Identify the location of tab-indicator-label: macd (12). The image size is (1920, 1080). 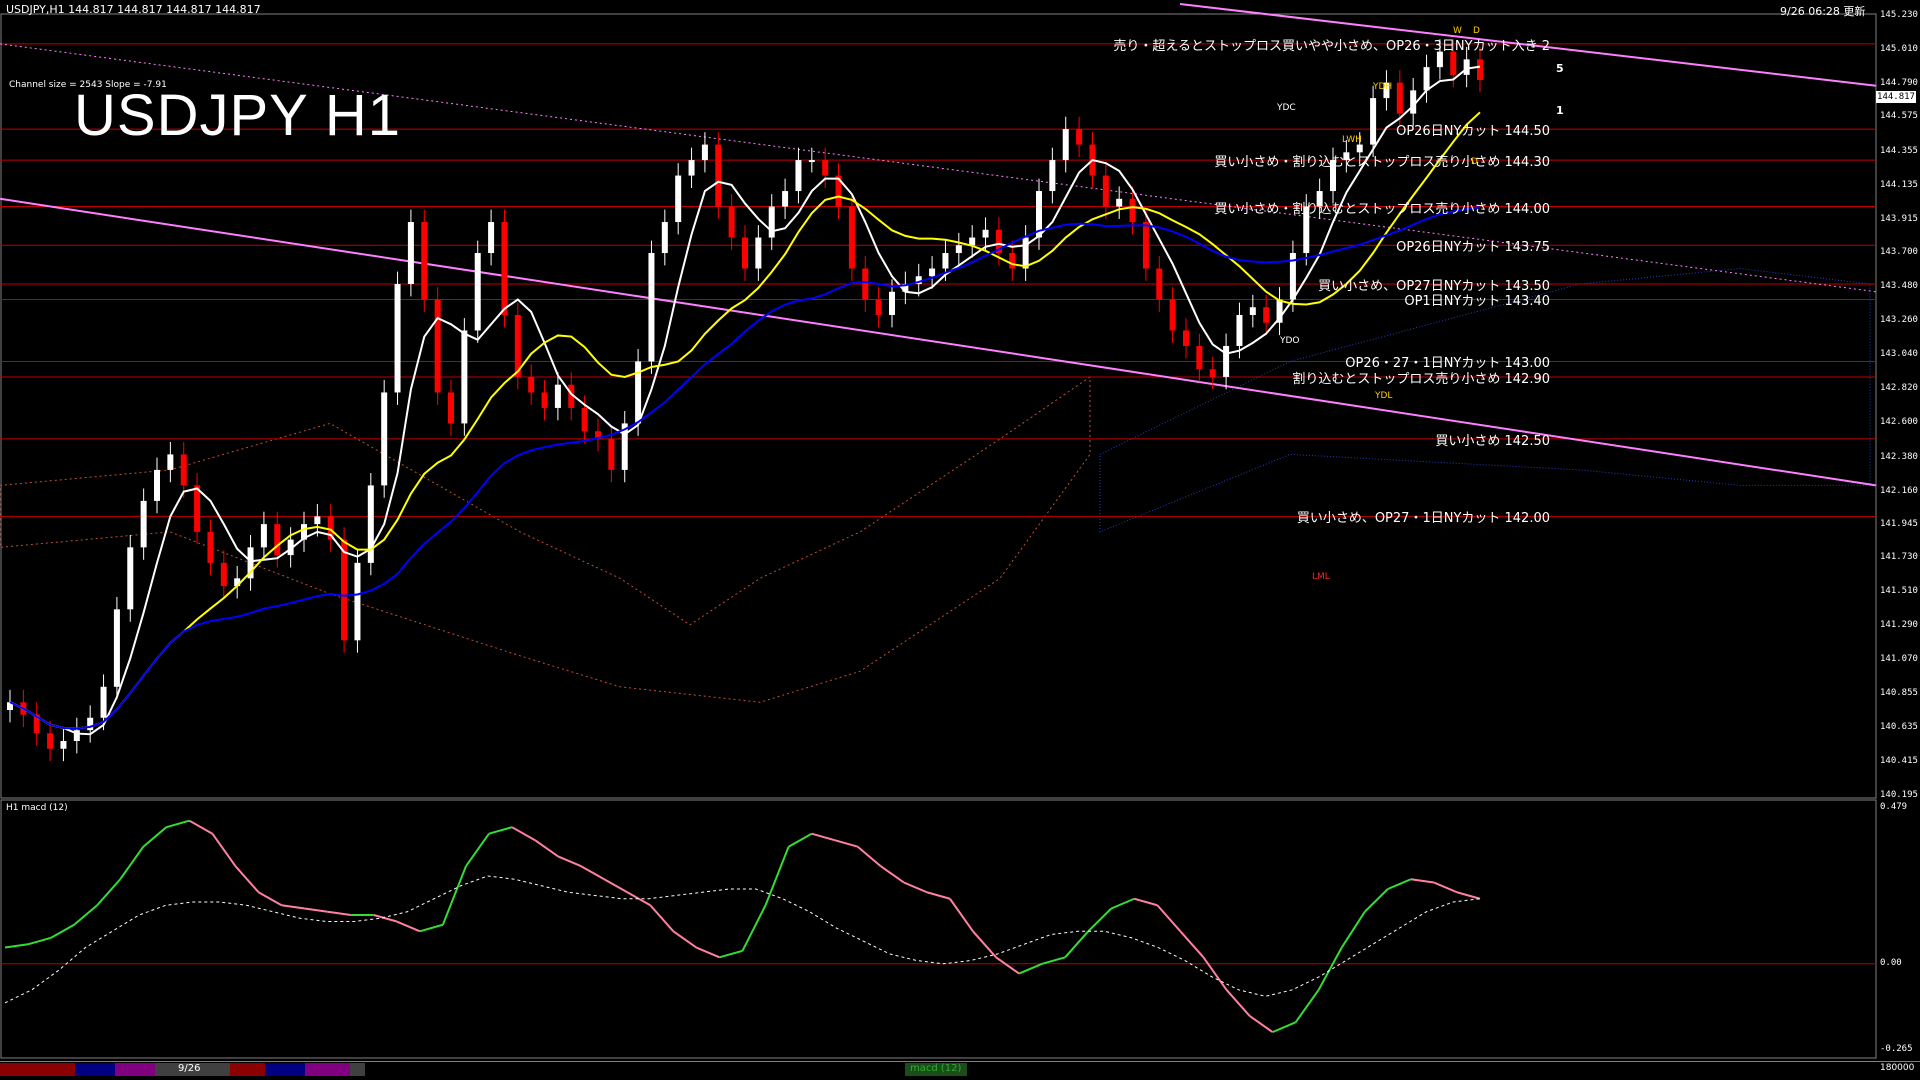
(936, 1068).